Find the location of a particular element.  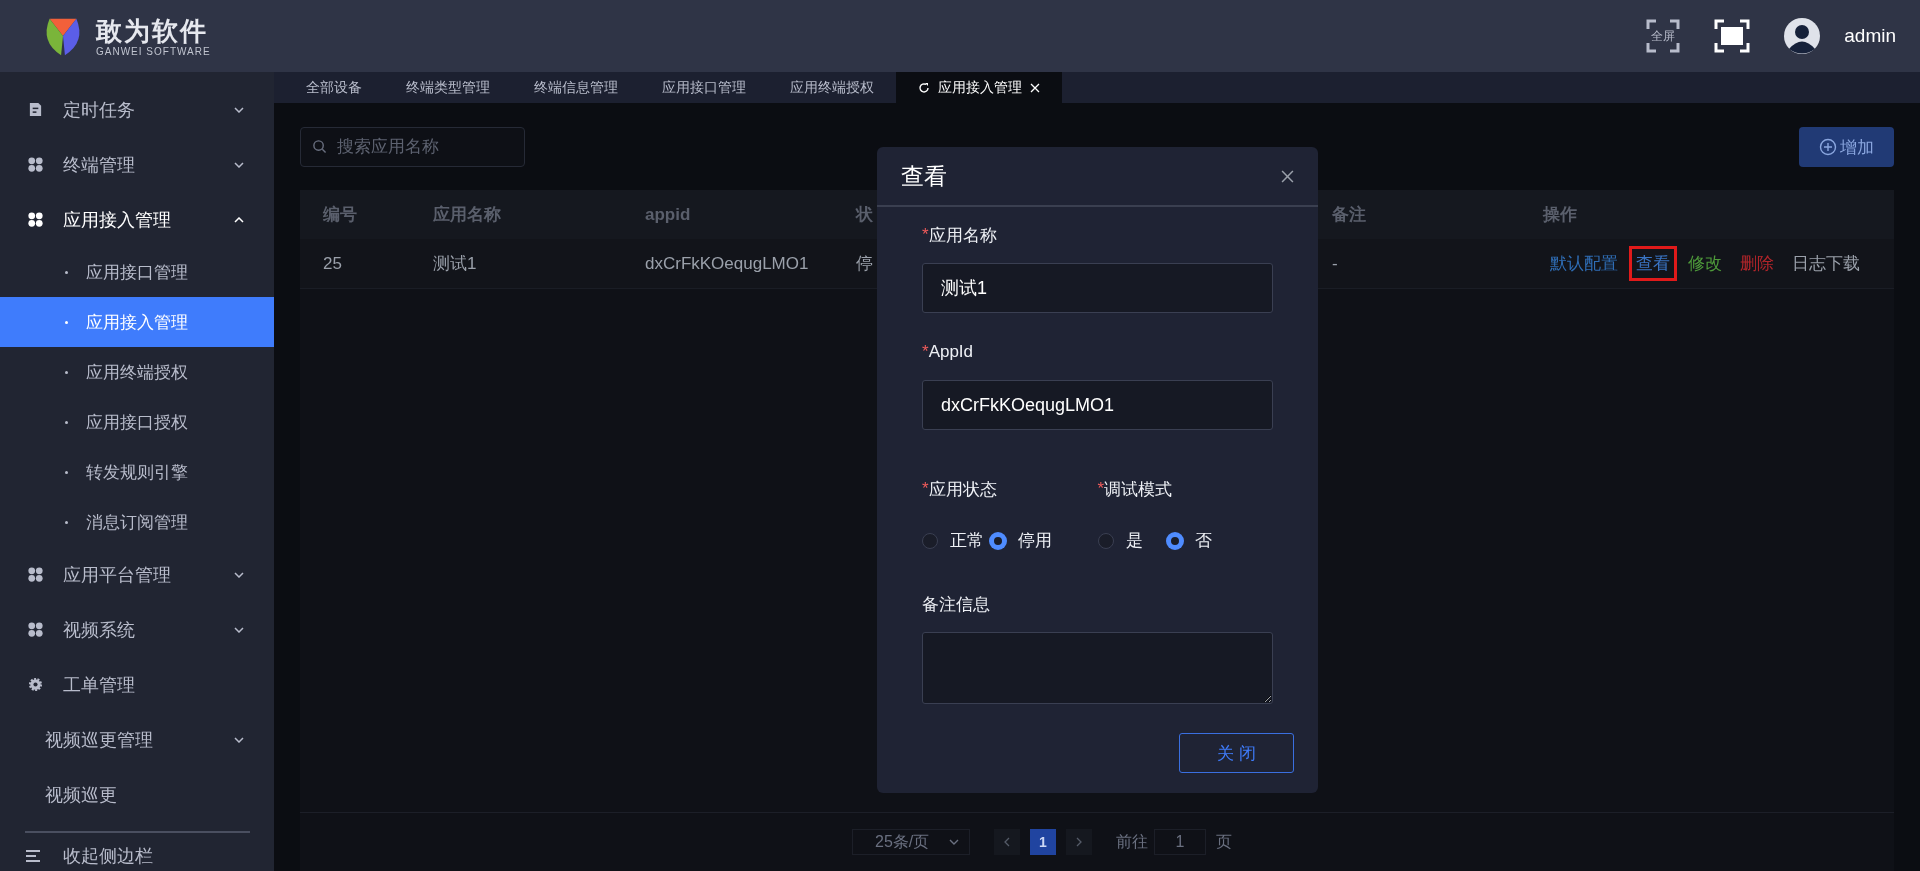

plus-circle-icon is located at coordinates (1828, 147).